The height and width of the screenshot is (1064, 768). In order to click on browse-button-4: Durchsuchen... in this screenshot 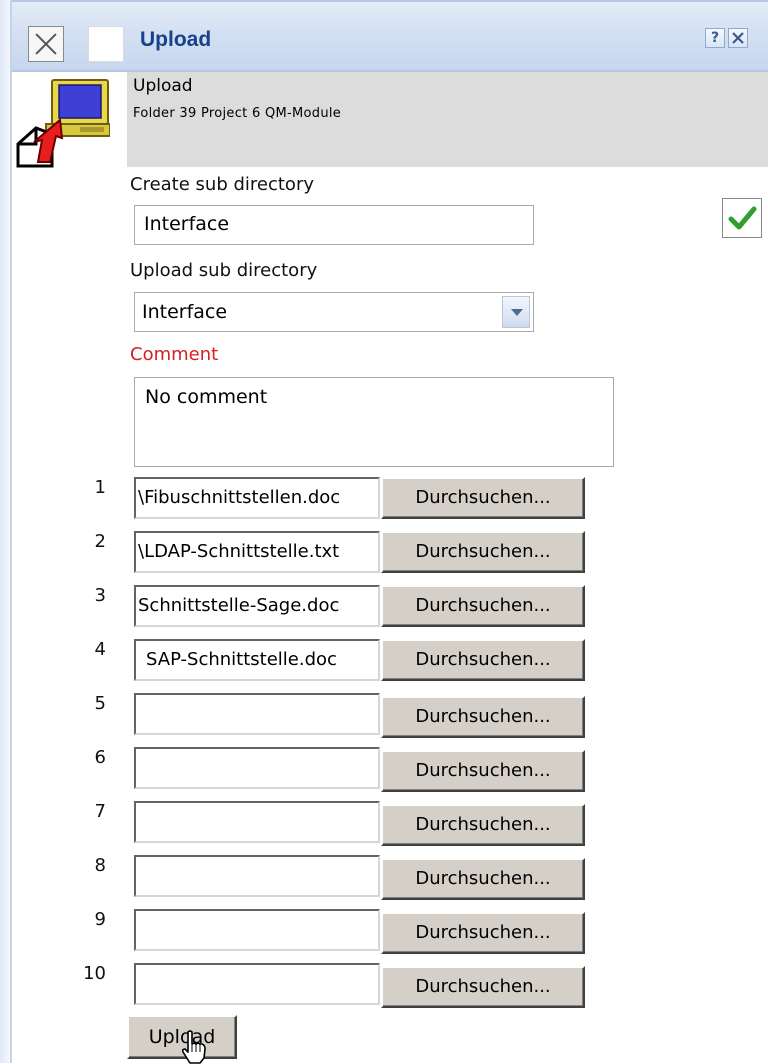, I will do `click(483, 660)`.